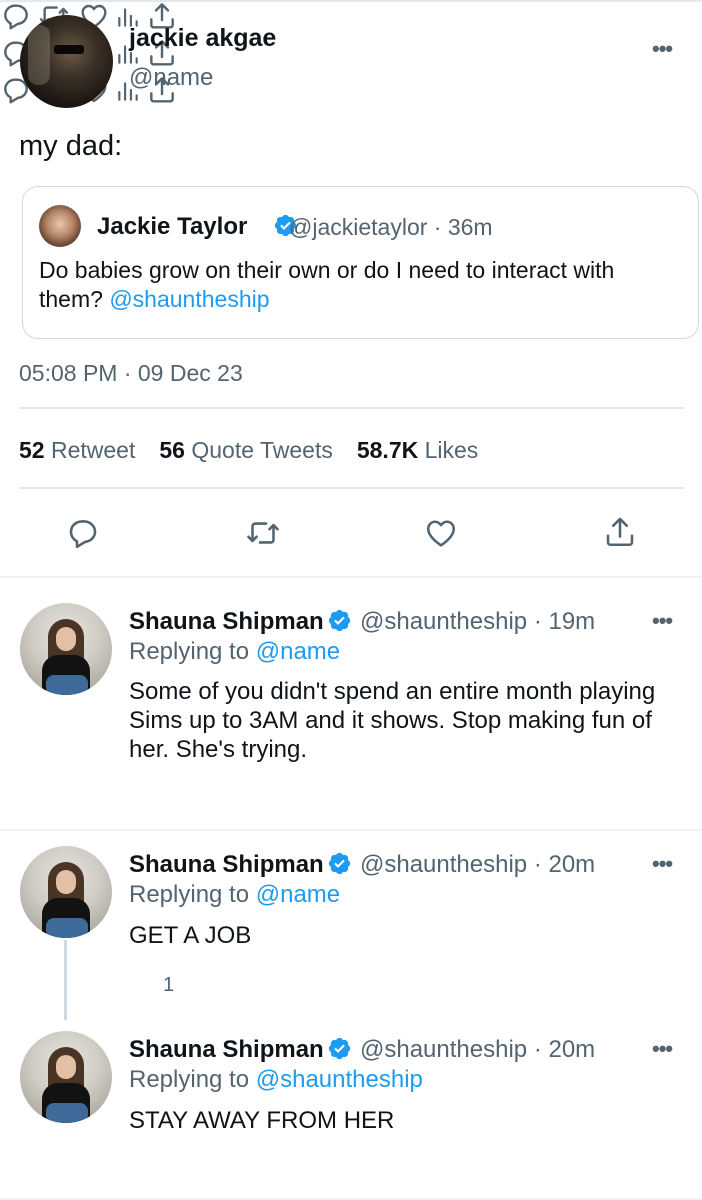  I want to click on tweet-text: my dad:, so click(71, 146).